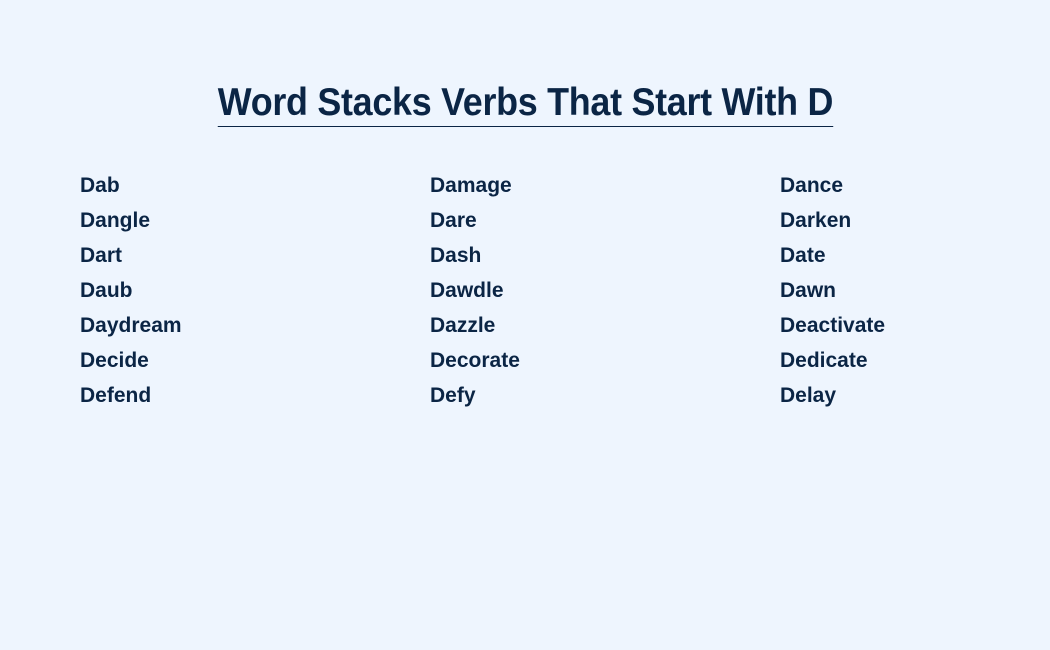 This screenshot has width=1050, height=650. What do you see at coordinates (808, 395) in the screenshot?
I see `word-item: Delay` at bounding box center [808, 395].